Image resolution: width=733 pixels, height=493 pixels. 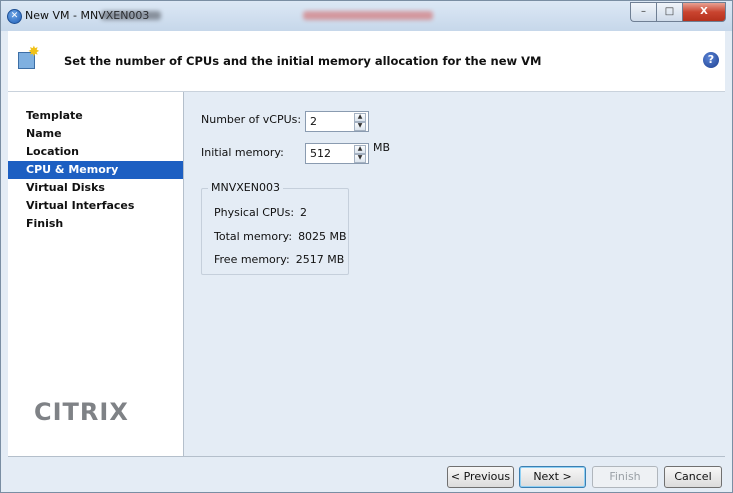 I want to click on new-vm-icon: ✸, so click(x=29, y=56).